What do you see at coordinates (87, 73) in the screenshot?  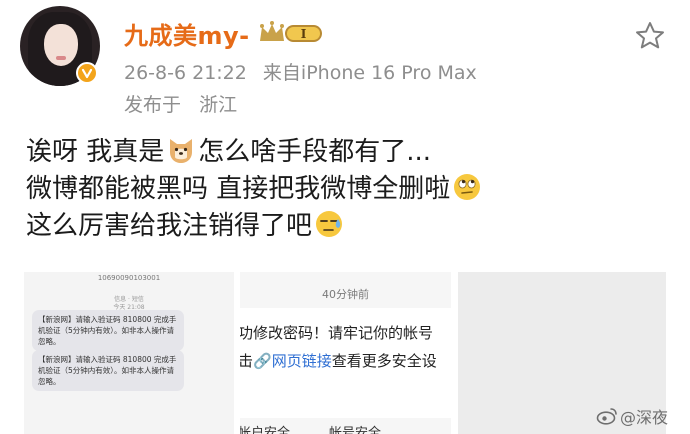 I see `verified-badge-icon` at bounding box center [87, 73].